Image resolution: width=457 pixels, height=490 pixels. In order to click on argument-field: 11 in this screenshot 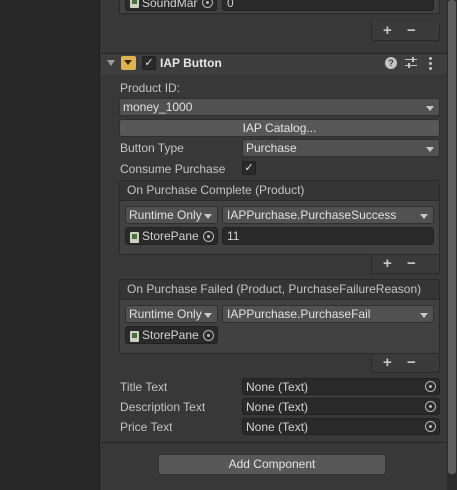, I will do `click(328, 236)`.